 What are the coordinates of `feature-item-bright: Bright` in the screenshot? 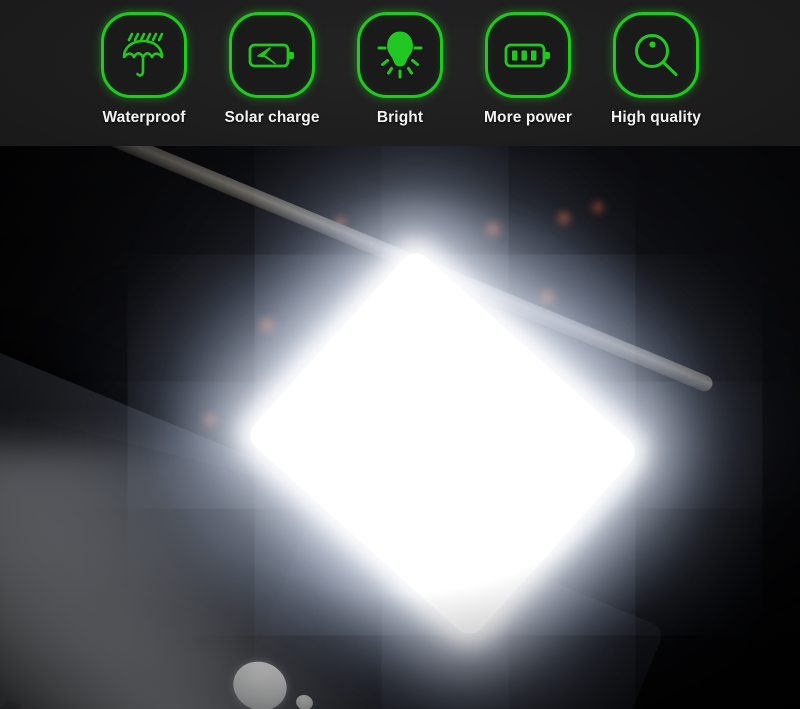 It's located at (400, 69).